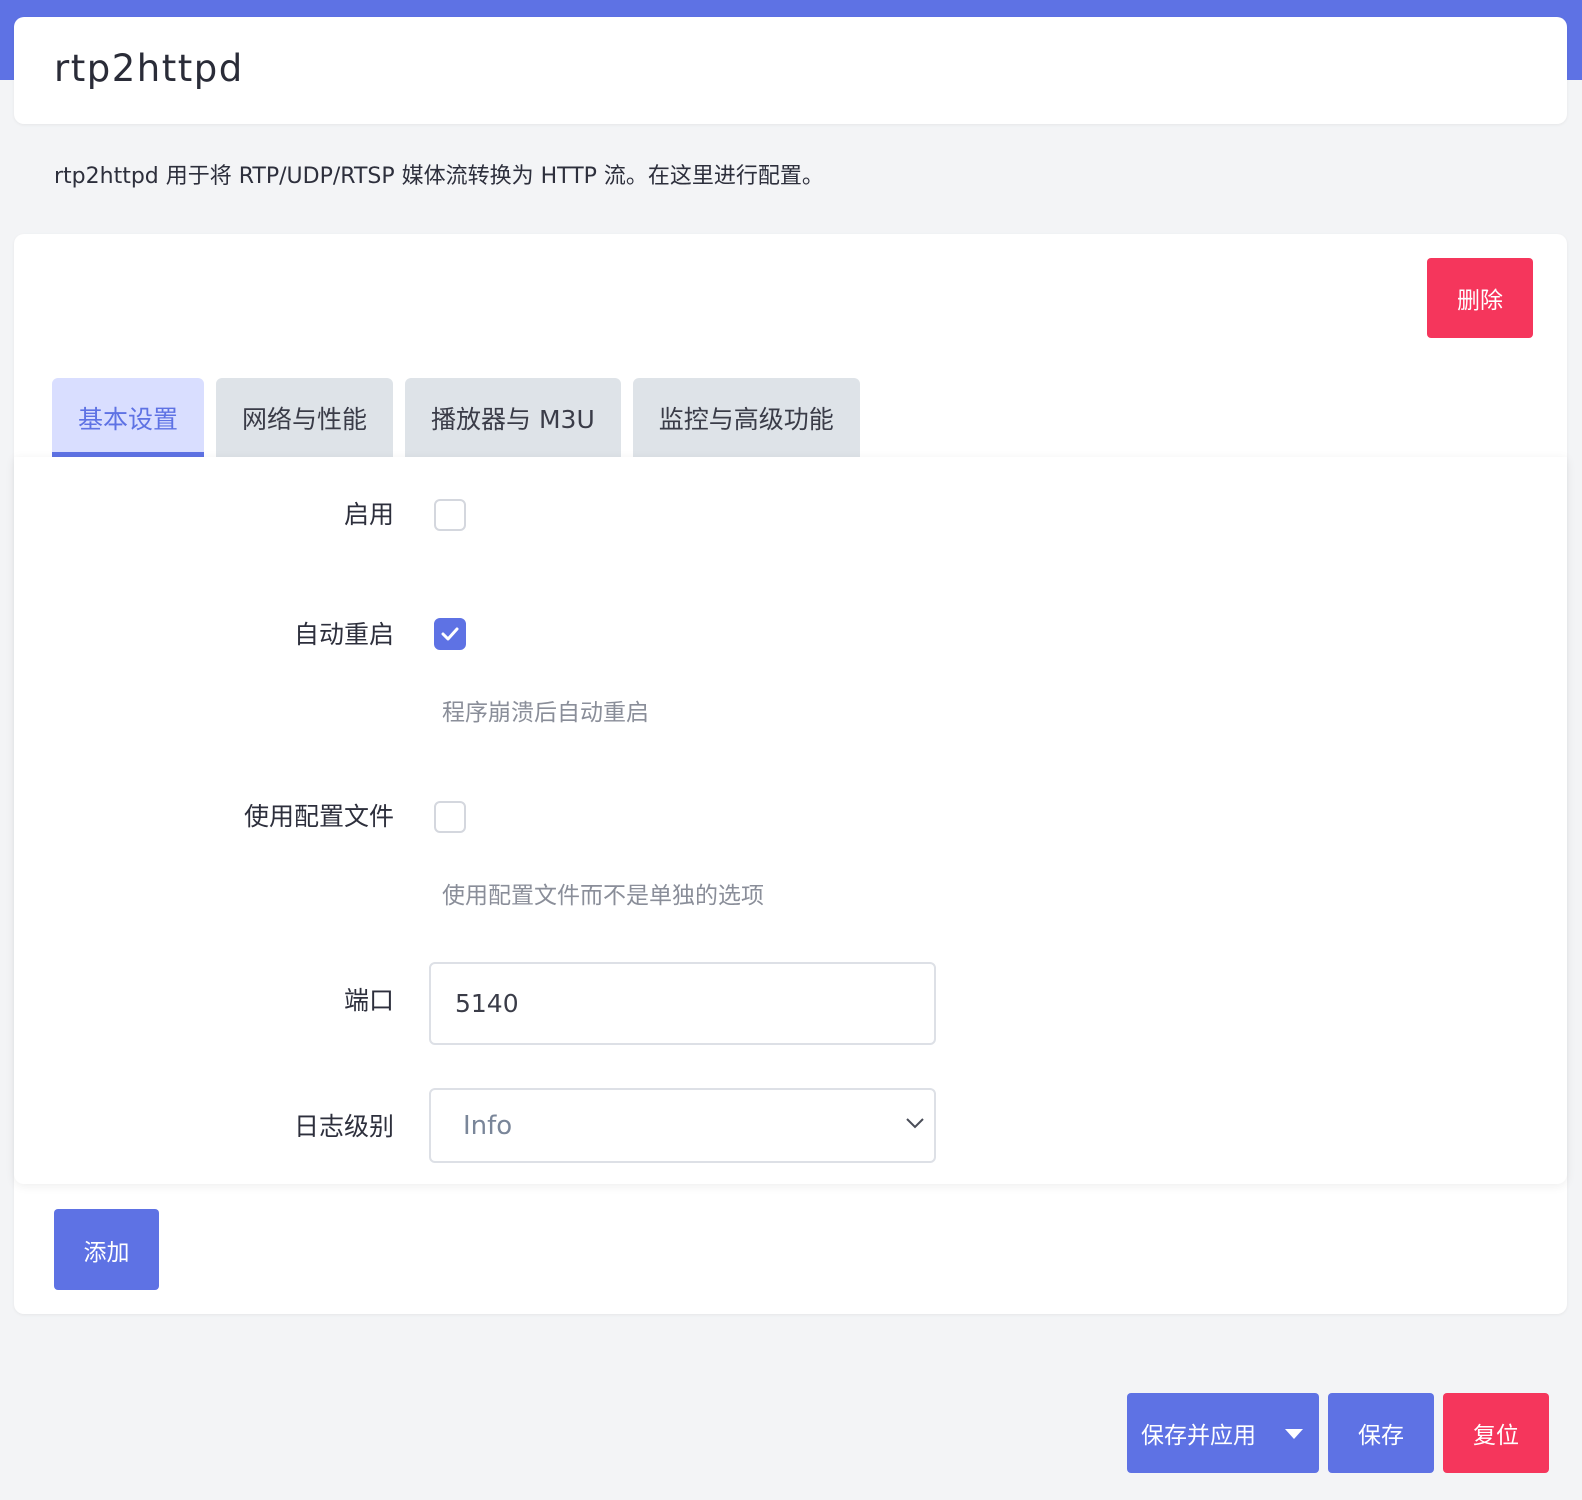 This screenshot has width=1582, height=1500. What do you see at coordinates (488, 1125) in the screenshot?
I see `log-level-value: Info` at bounding box center [488, 1125].